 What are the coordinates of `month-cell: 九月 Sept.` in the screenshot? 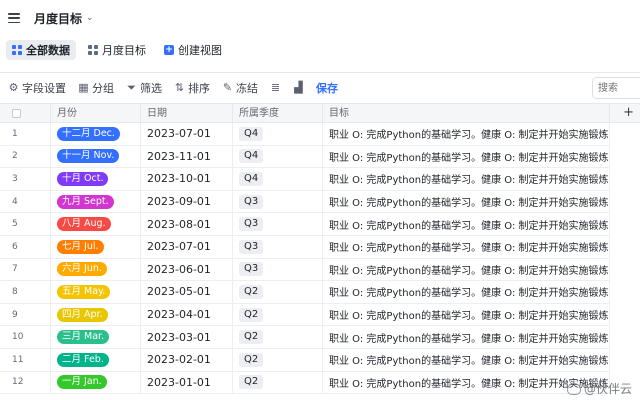 It's located at (96, 201).